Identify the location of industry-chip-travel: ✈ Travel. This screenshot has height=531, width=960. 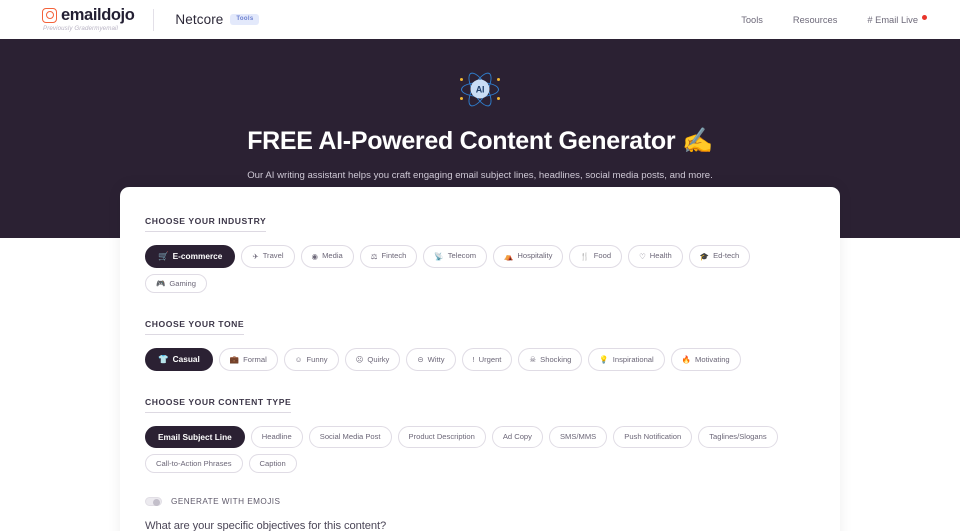
(268, 256).